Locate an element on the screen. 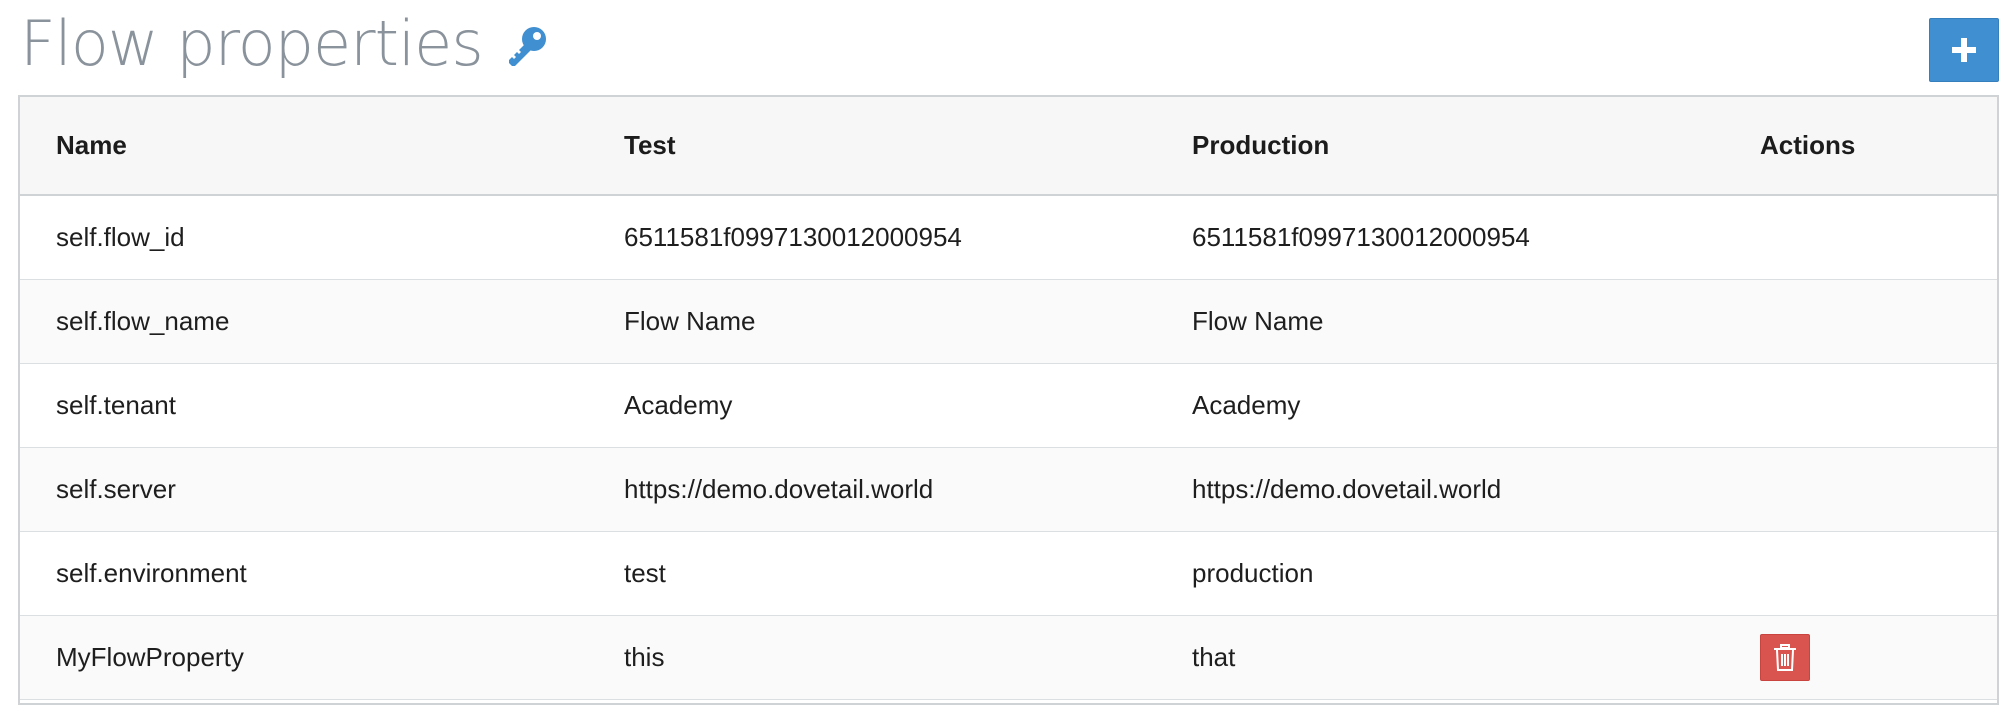 Image resolution: width=2012 pixels, height=718 pixels. add-property-button is located at coordinates (1964, 50).